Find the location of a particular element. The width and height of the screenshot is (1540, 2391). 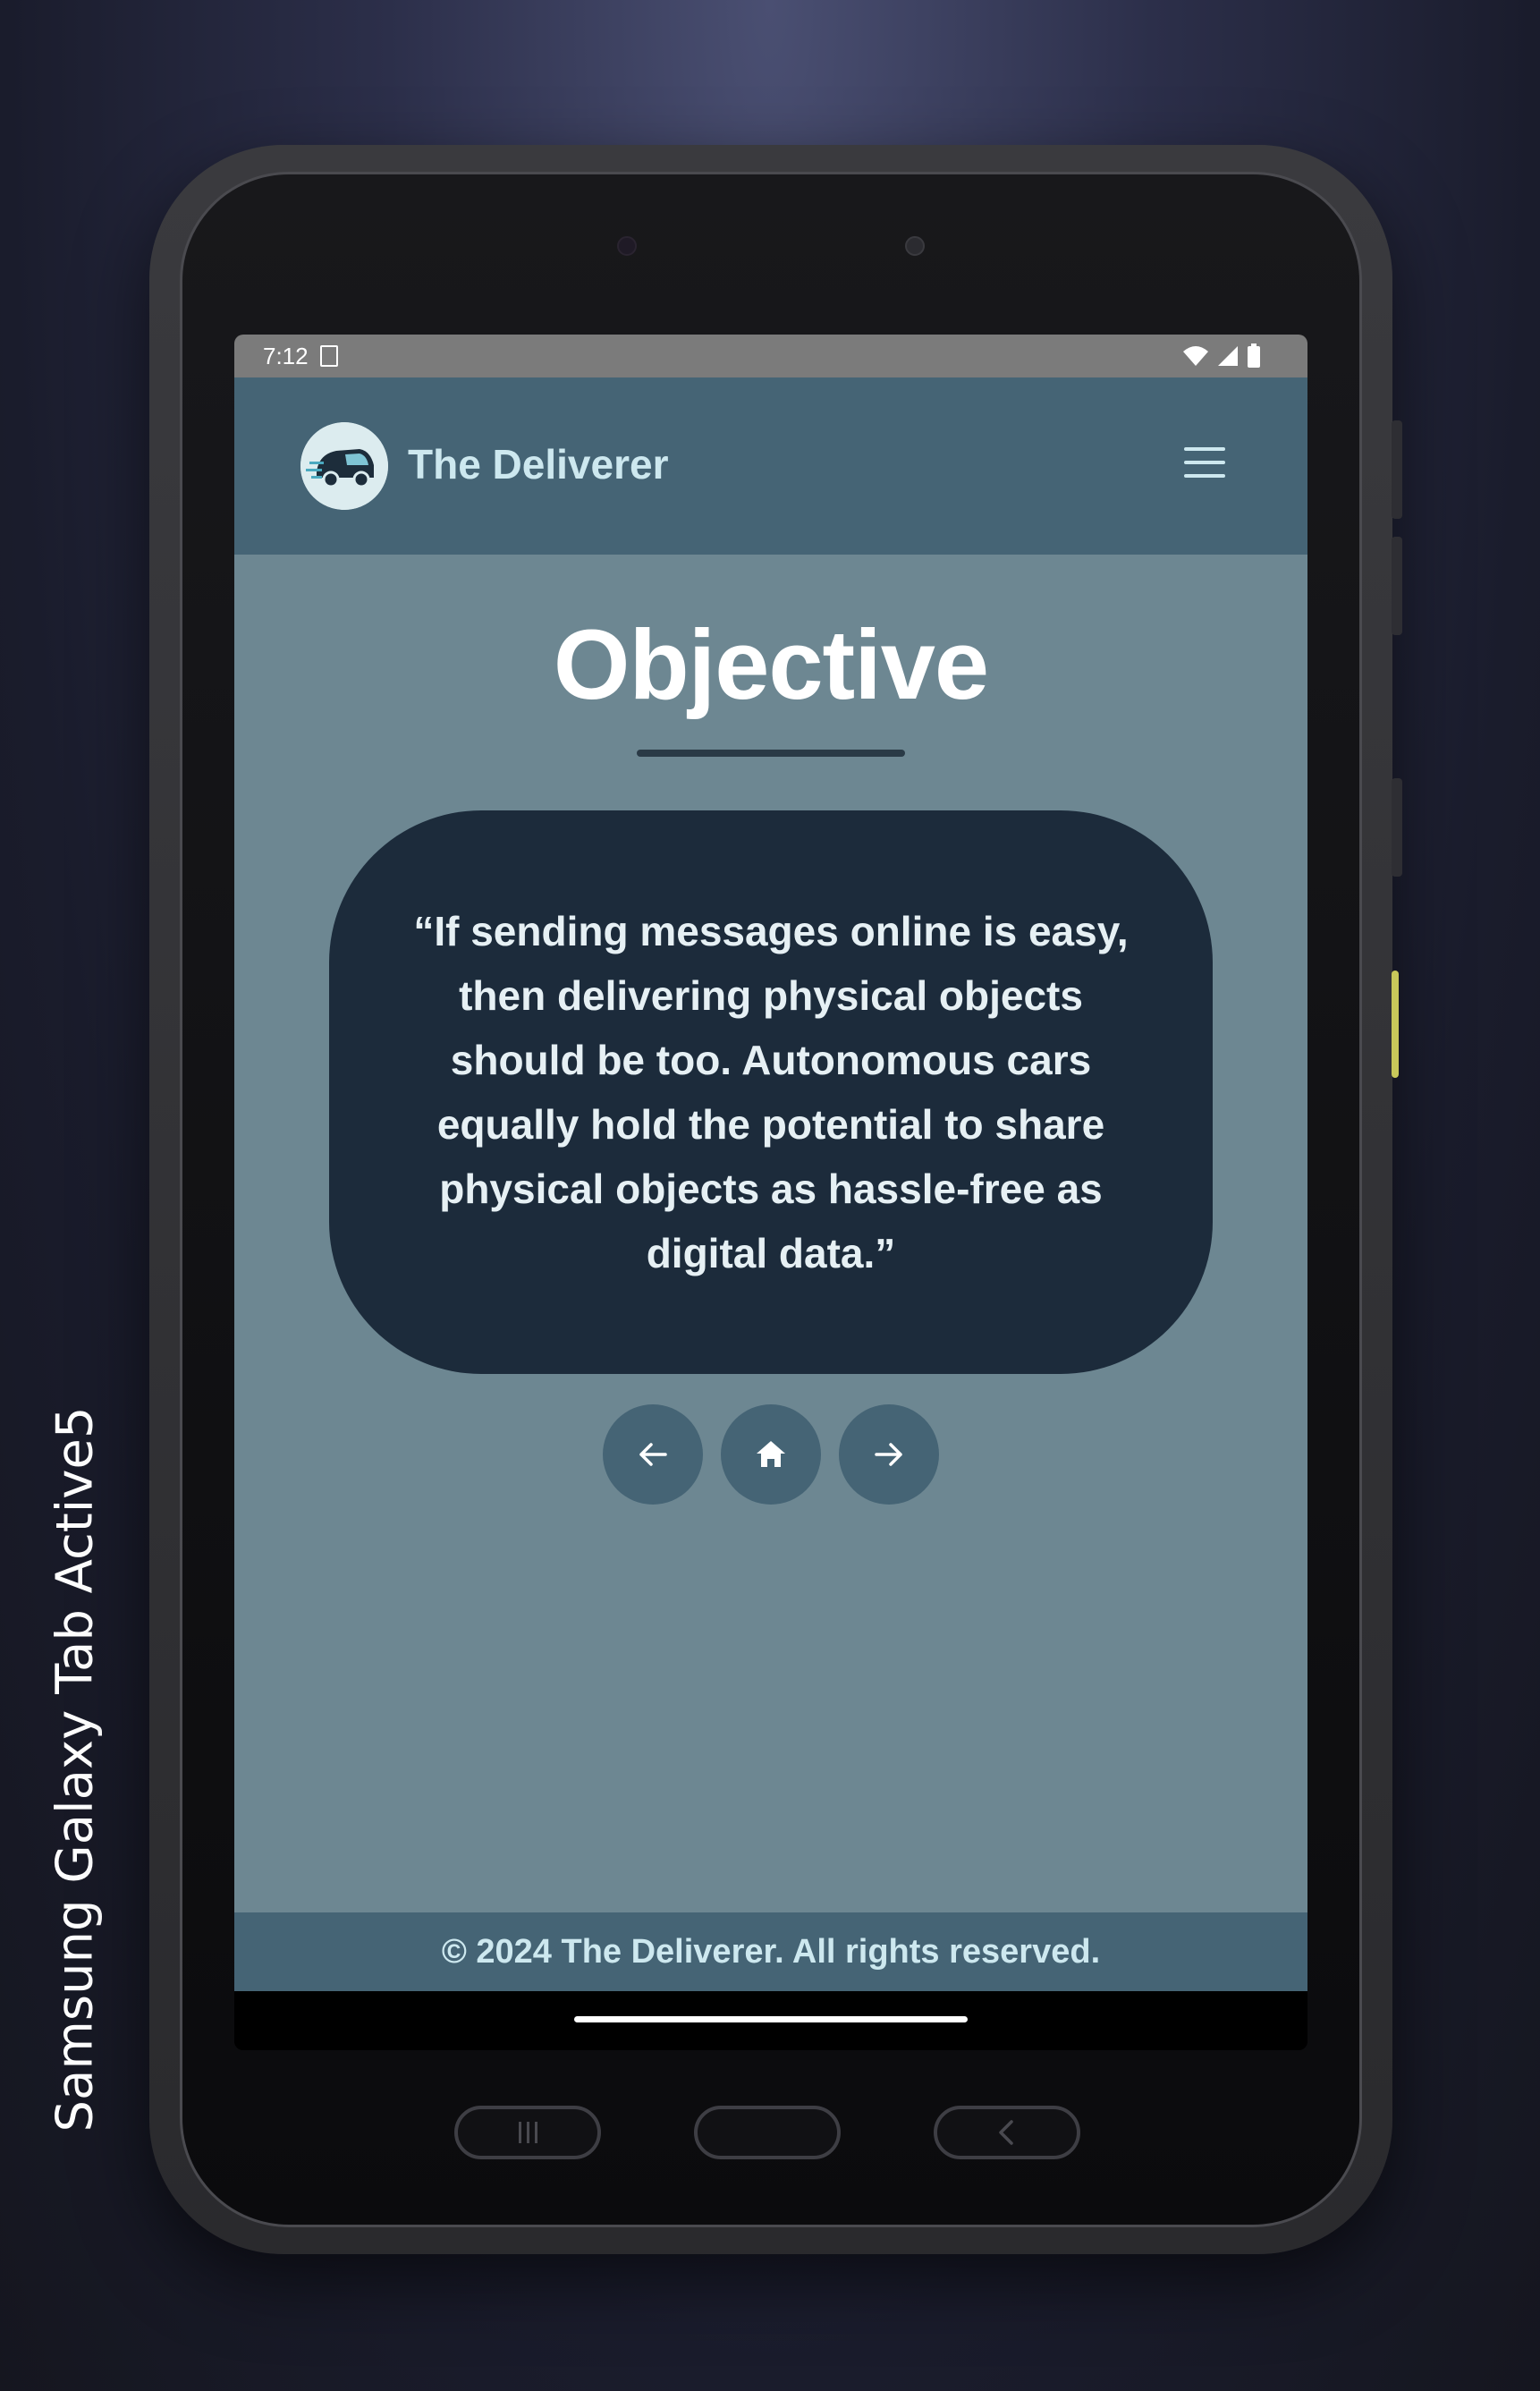

arrow-left-icon is located at coordinates (653, 1454).